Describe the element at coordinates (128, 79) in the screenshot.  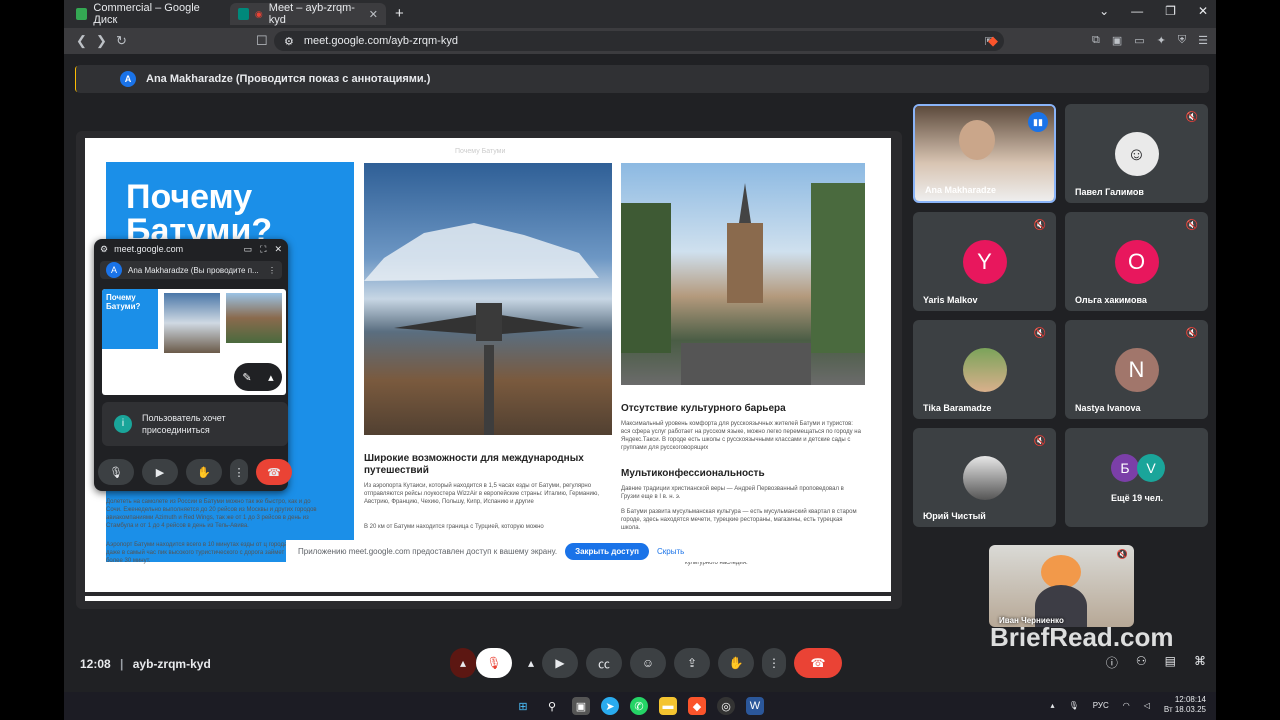
I see `presenter-avatar: A` at that location.